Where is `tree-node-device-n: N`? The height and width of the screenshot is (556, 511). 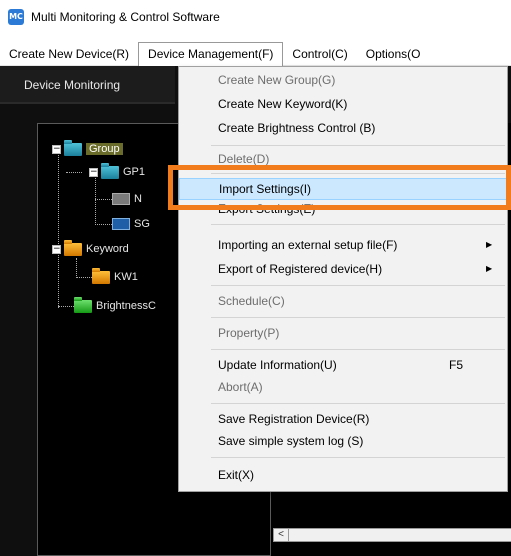
tree-node-device-n: N is located at coordinates (127, 199).